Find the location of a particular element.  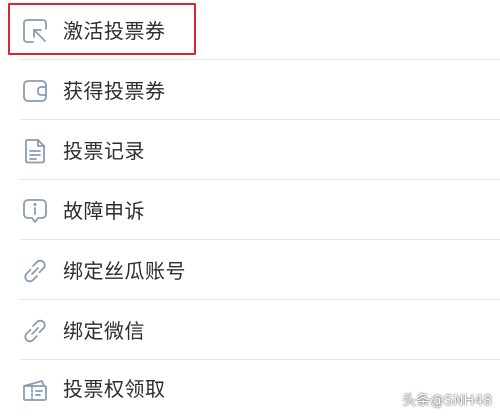

menu-item-label: 投票记录 is located at coordinates (104, 151).